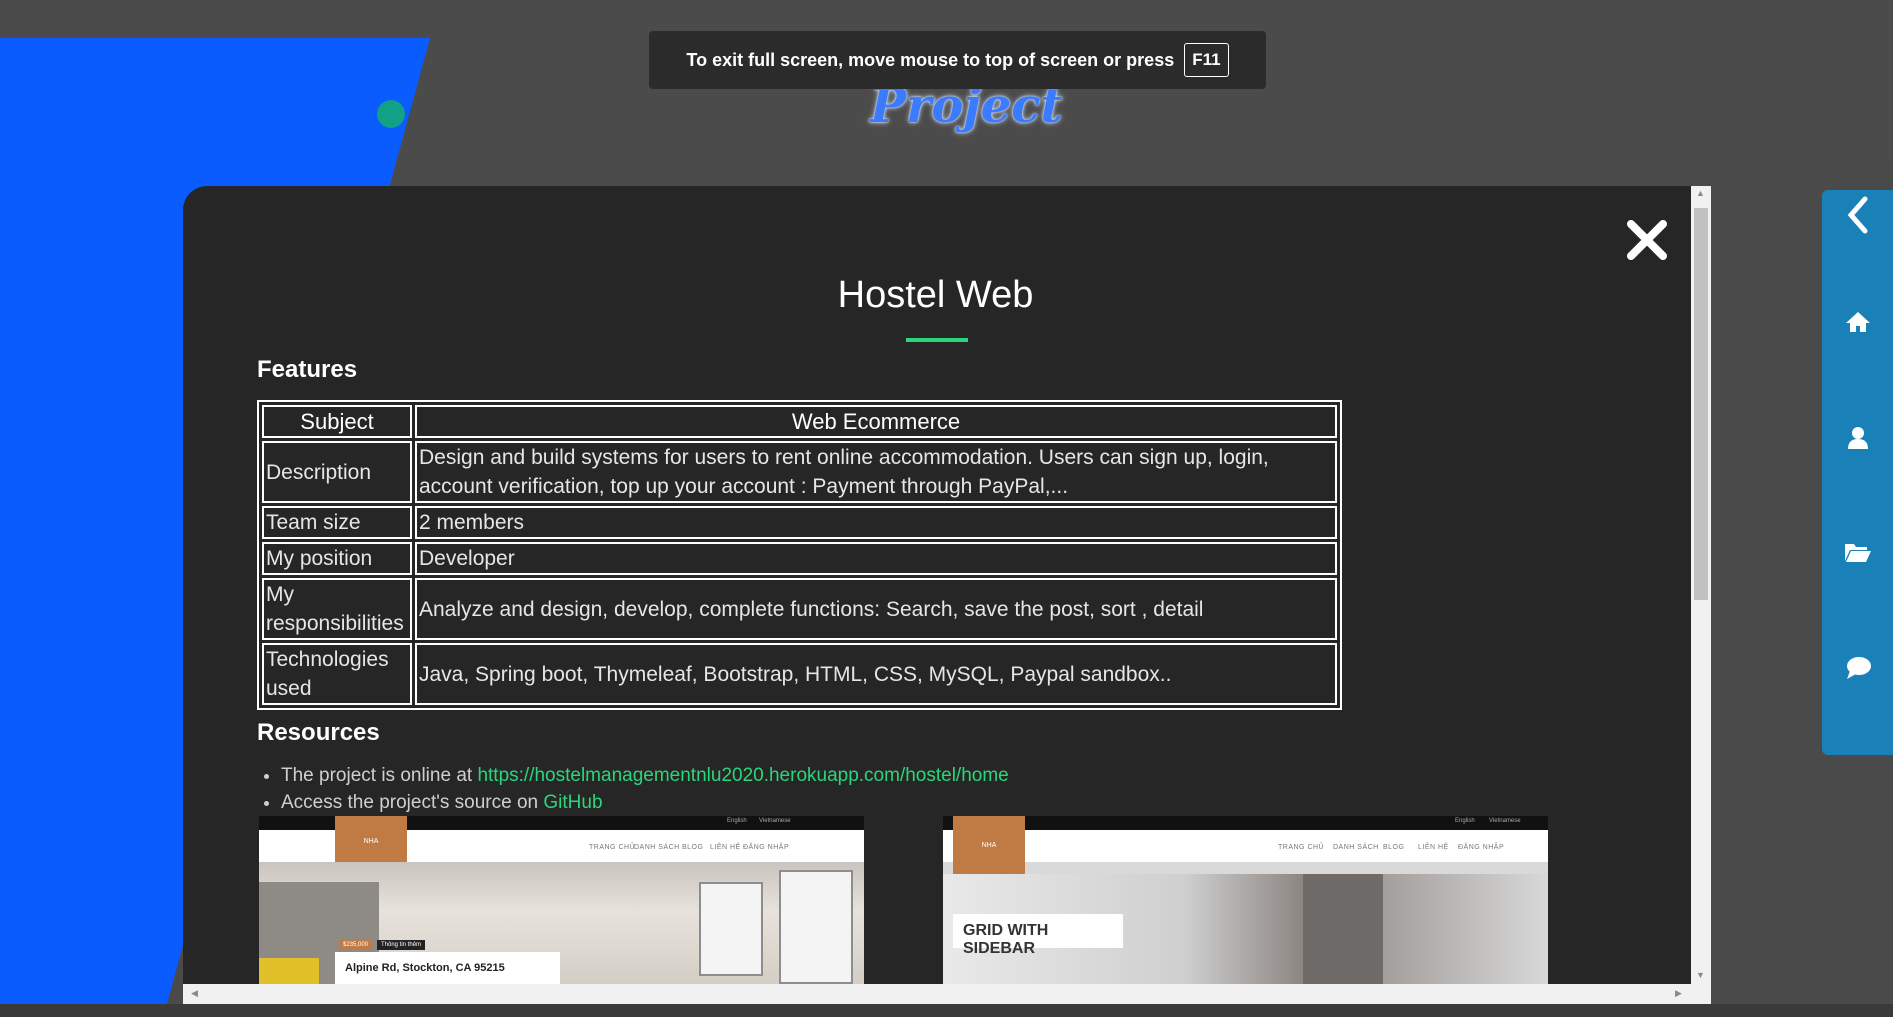 The height and width of the screenshot is (1017, 1893). Describe the element at coordinates (318, 732) in the screenshot. I see `resources-heading: Resources` at that location.